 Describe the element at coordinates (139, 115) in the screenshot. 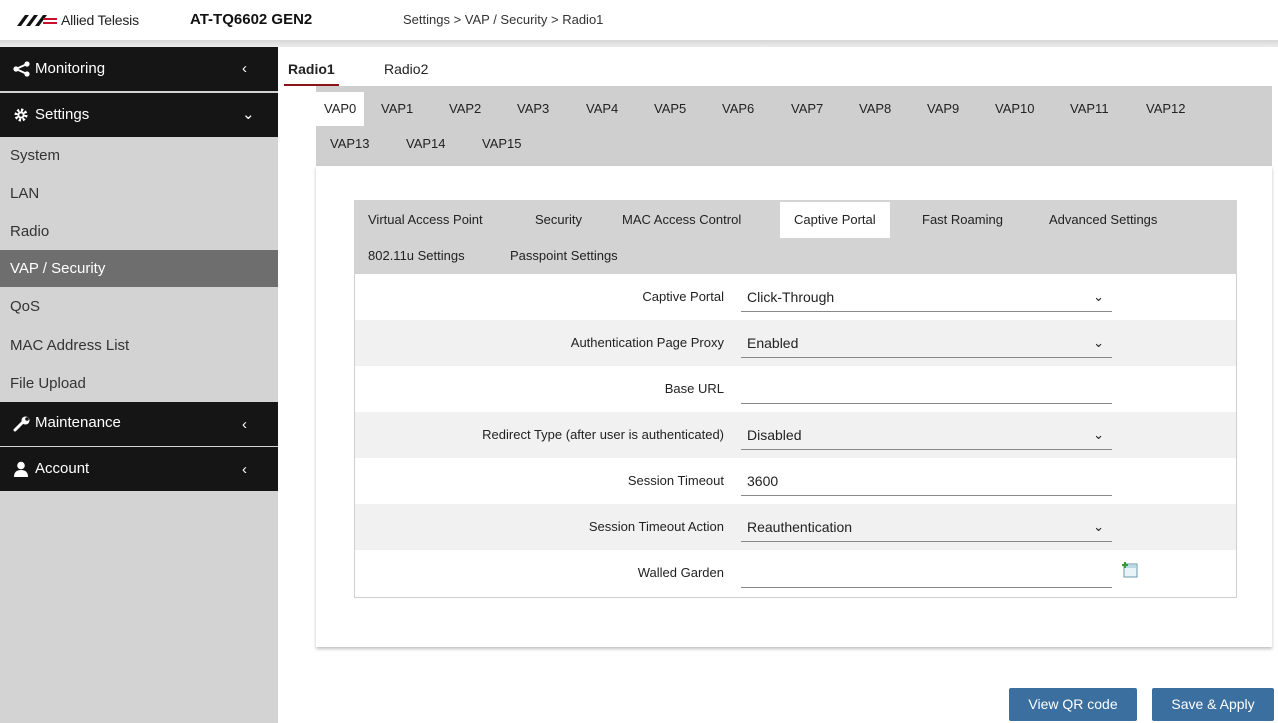

I see `sidebar-settings: Settings ⌄` at that location.